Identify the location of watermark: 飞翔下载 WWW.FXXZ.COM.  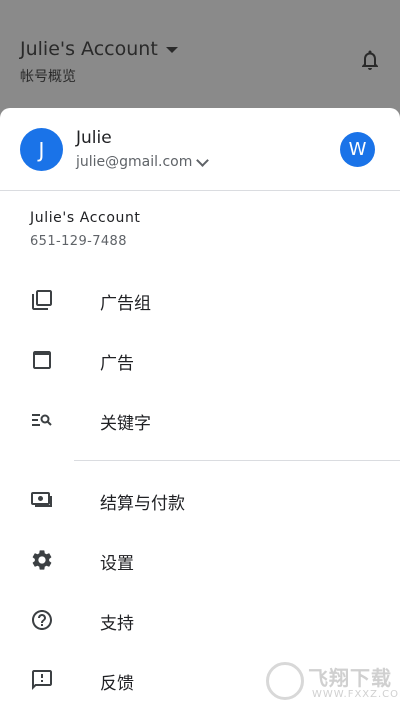
(333, 683).